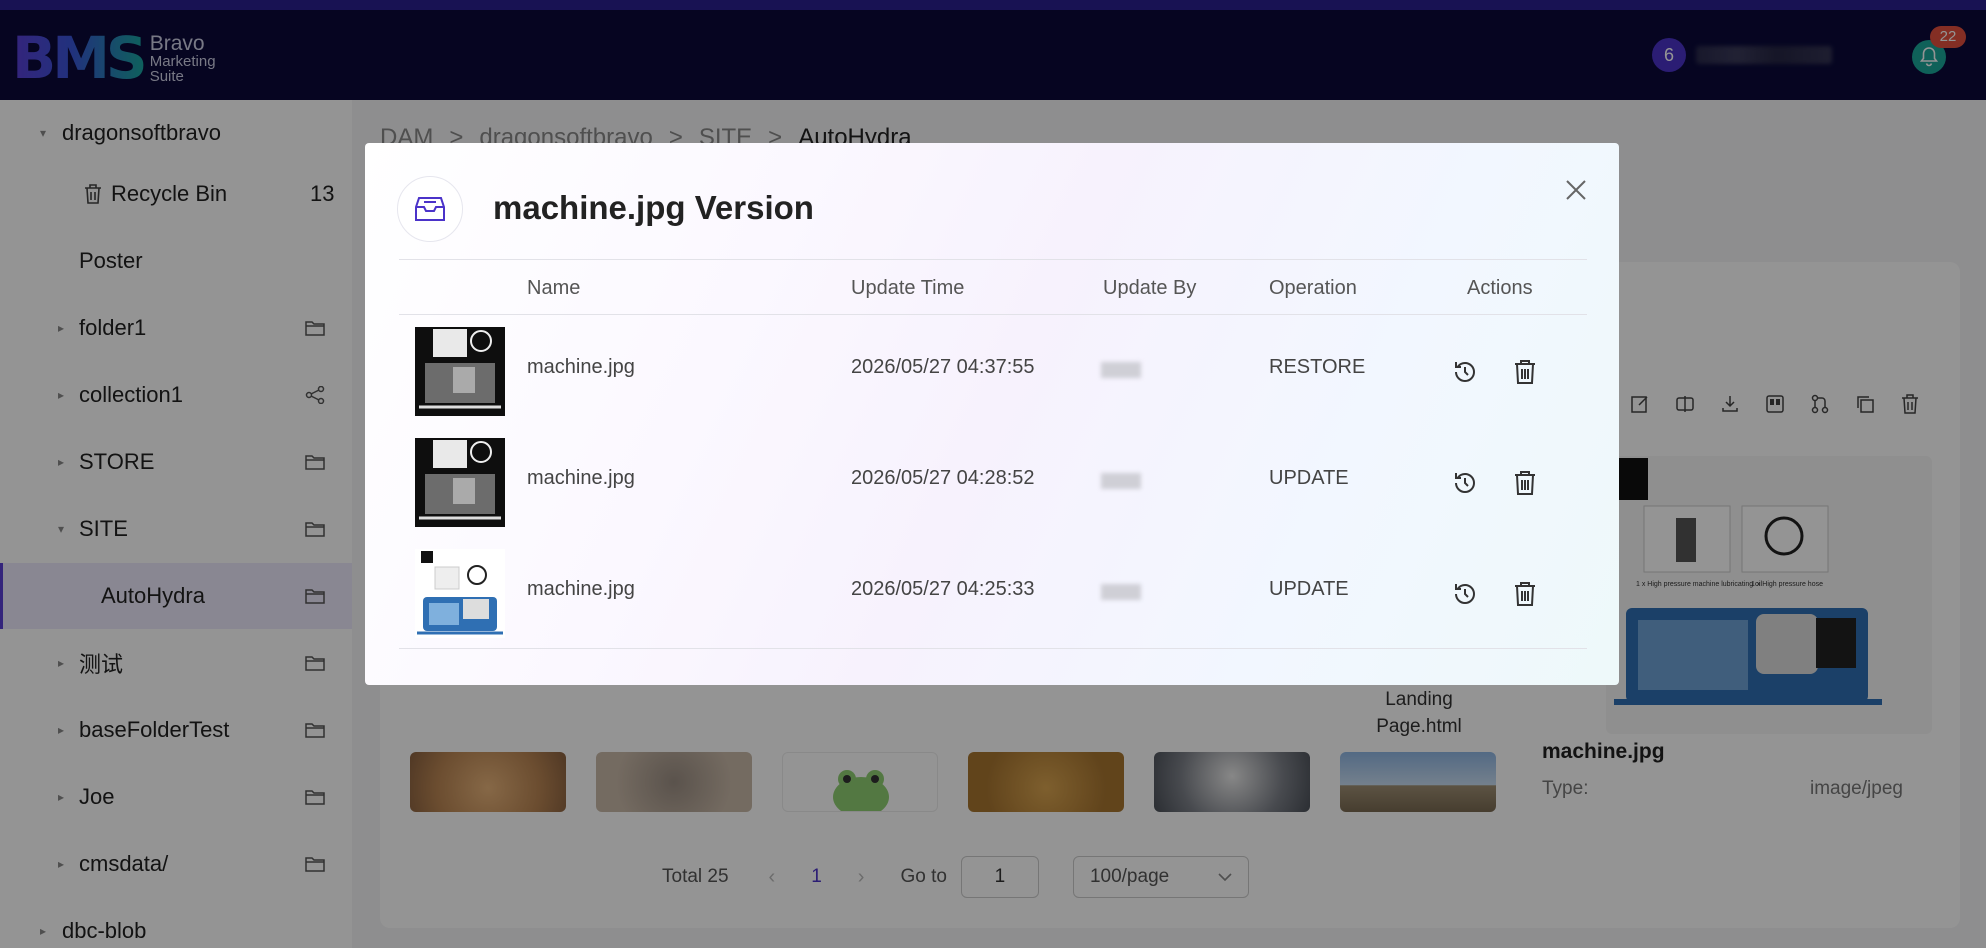  Describe the element at coordinates (943, 367) in the screenshot. I see `version-update-time: 2026/05/27 04:37:55` at that location.